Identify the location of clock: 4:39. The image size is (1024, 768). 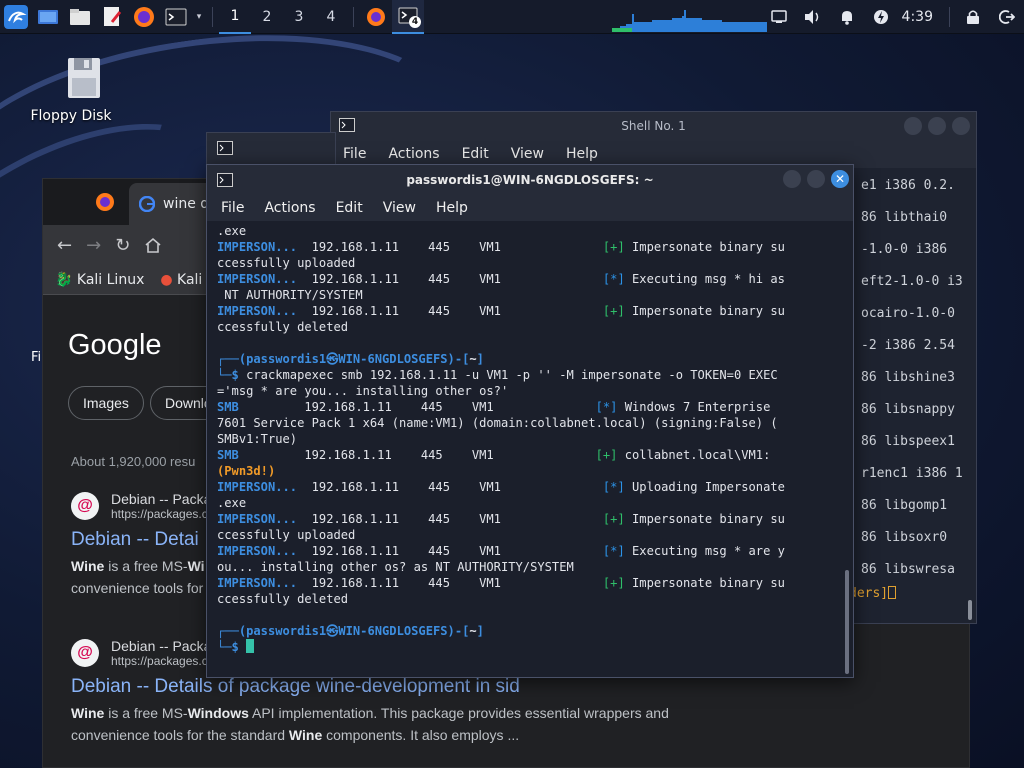
(920, 17).